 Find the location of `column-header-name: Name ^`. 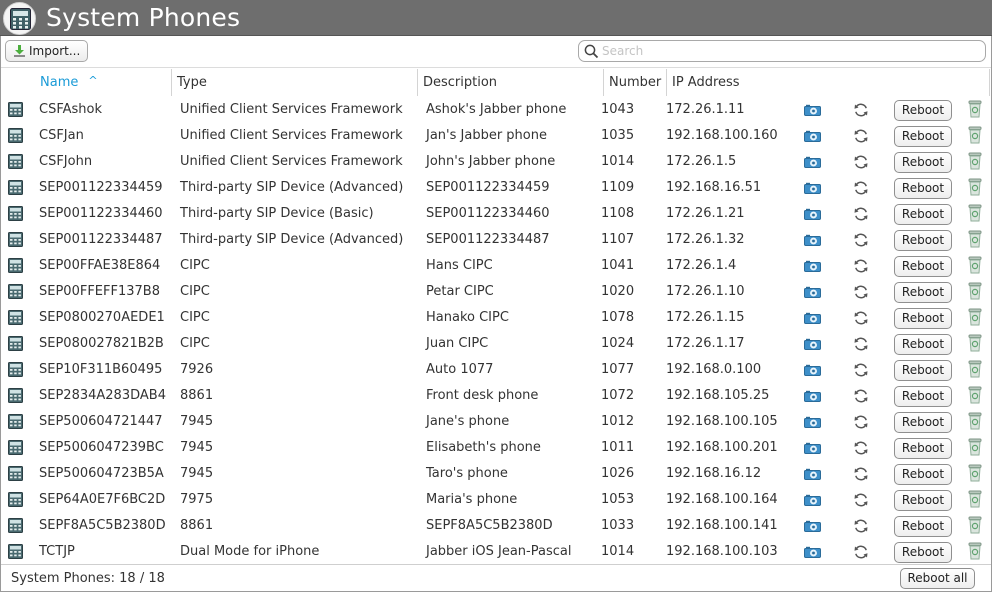

column-header-name: Name ^ is located at coordinates (69, 82).